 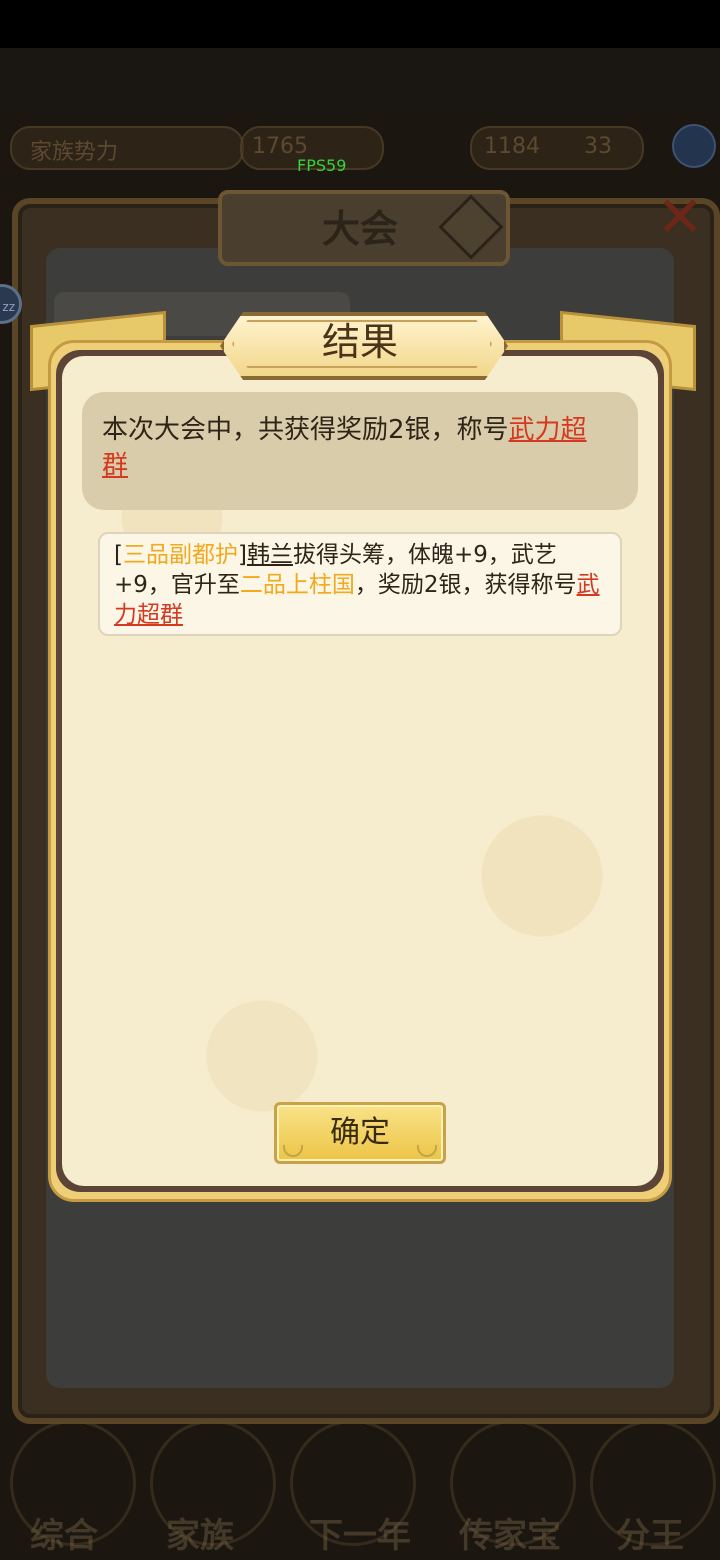 What do you see at coordinates (694, 146) in the screenshot?
I see `help-icon` at bounding box center [694, 146].